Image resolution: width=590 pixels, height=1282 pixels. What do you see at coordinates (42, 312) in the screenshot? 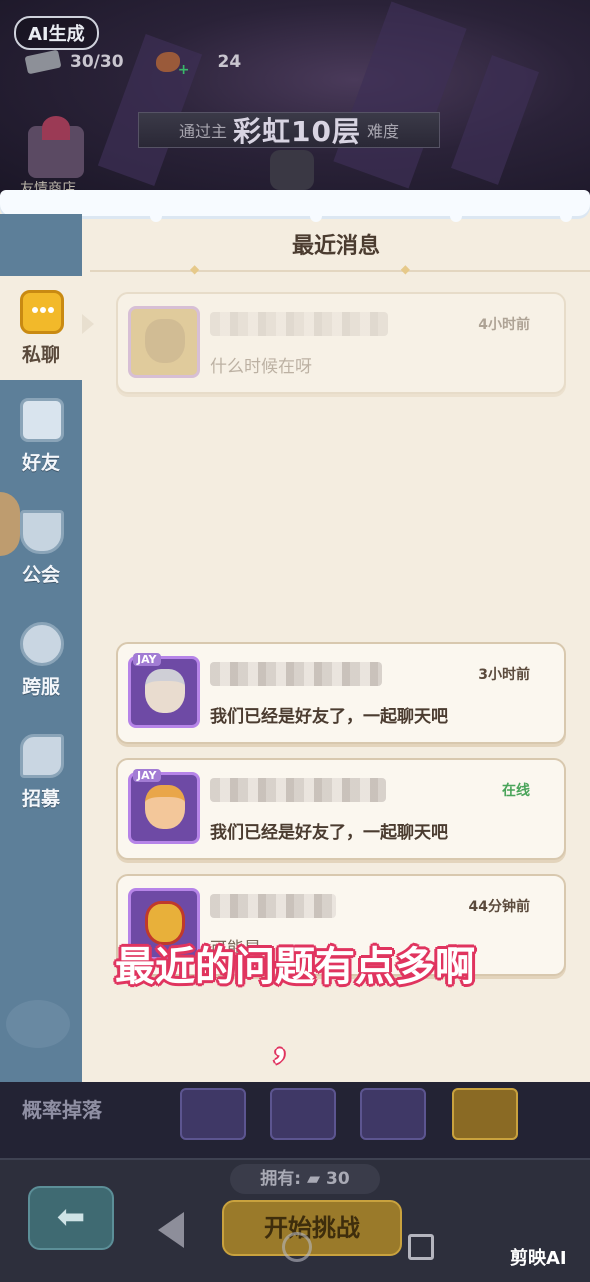
I see `chat-bubble-icon` at bounding box center [42, 312].